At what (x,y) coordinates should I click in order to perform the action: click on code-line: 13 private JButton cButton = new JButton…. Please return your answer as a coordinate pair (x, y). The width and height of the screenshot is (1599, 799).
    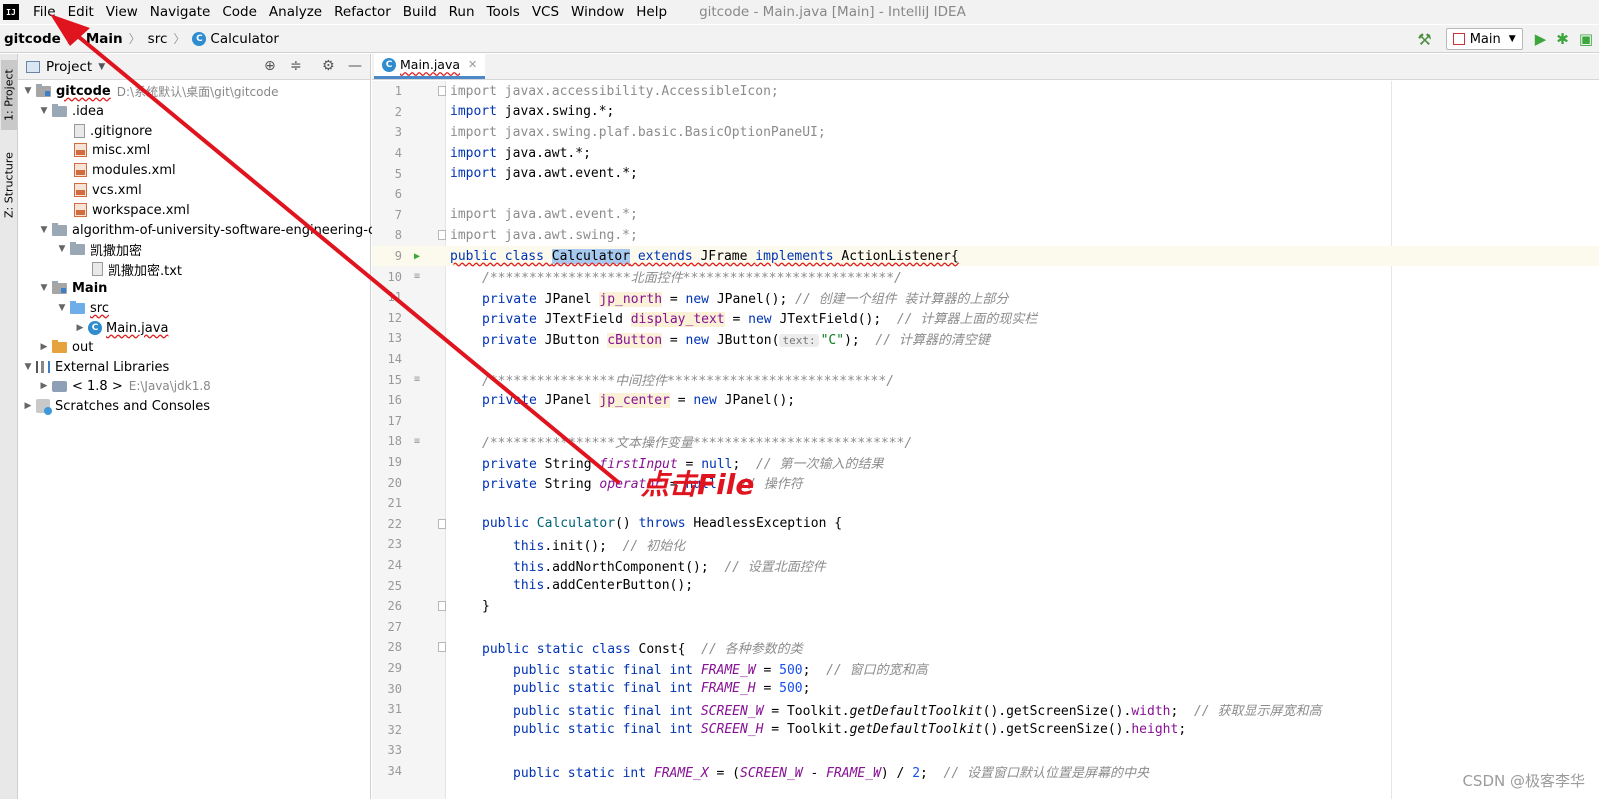
    Looking at the image, I should click on (985, 338).